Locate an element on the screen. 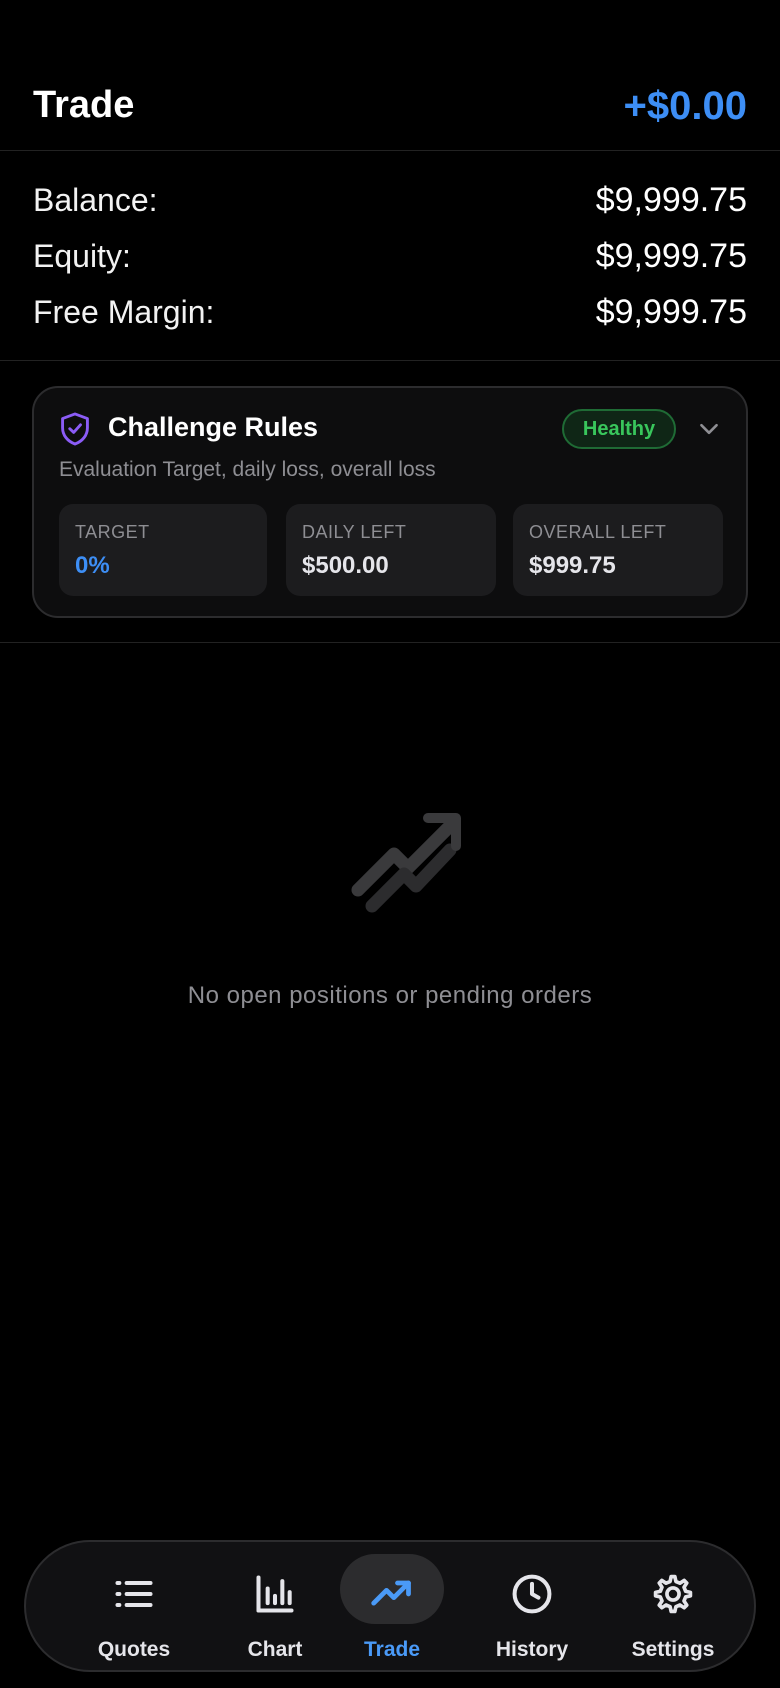 The height and width of the screenshot is (1688, 780). tab-settings-label: Settings is located at coordinates (673, 1649).